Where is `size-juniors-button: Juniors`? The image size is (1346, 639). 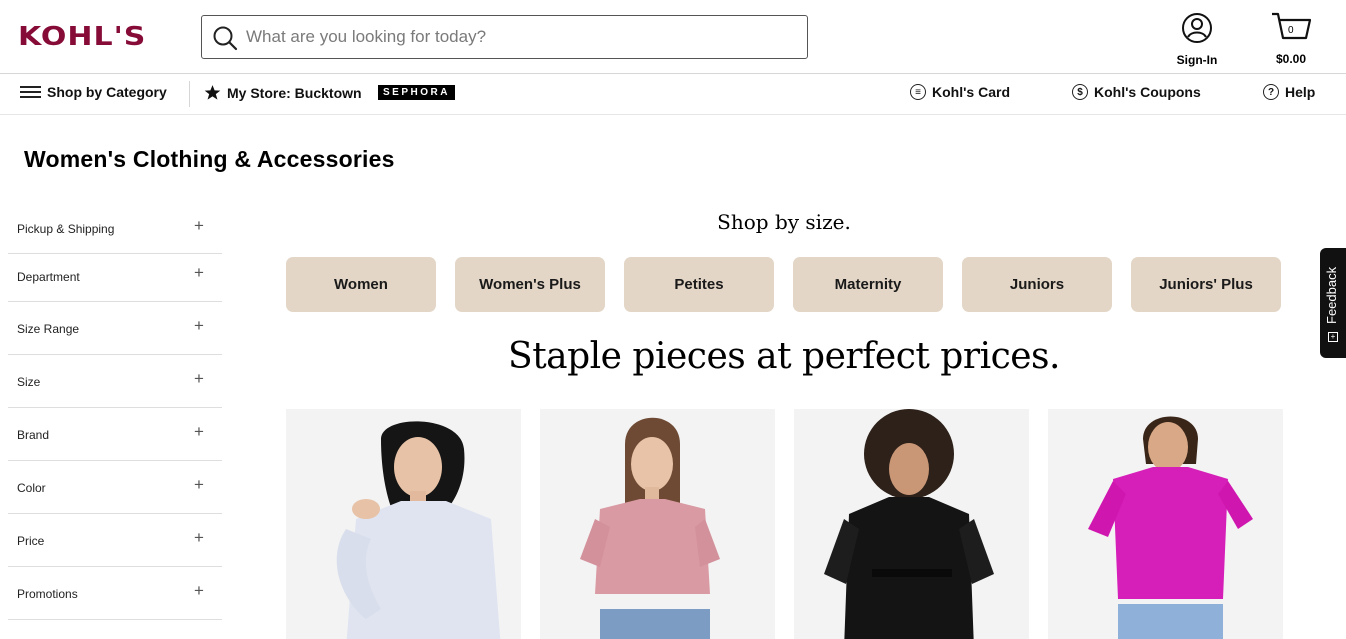
size-juniors-button: Juniors is located at coordinates (1037, 284).